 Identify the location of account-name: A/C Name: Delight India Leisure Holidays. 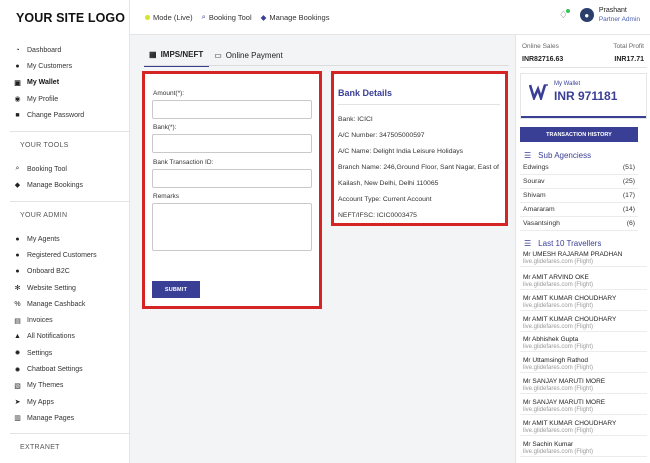
(401, 151).